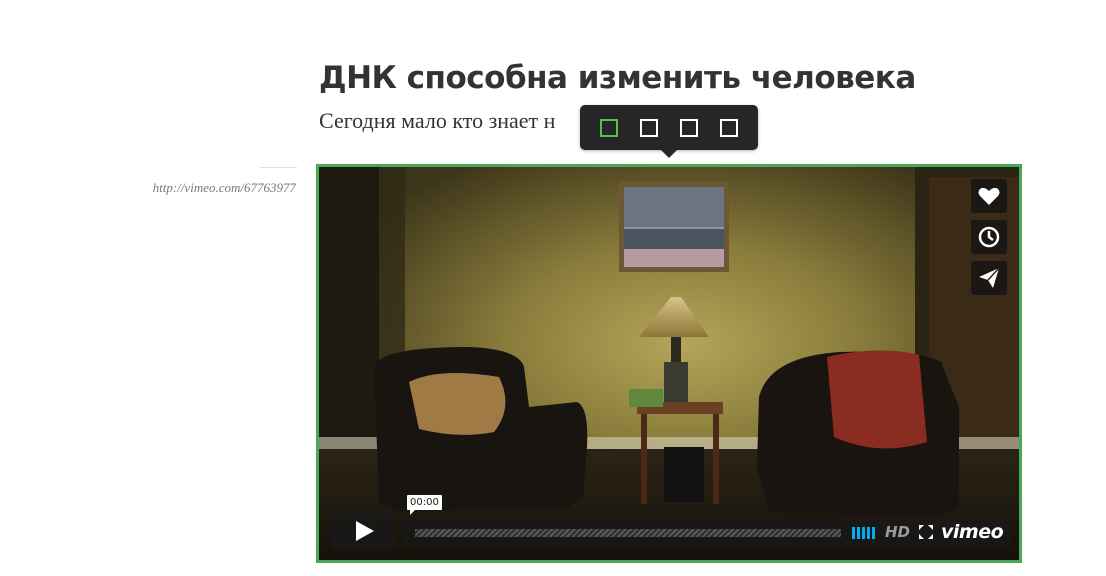 This screenshot has width=1106, height=576. I want to click on page-title: ДНК способна изменить человека, so click(617, 78).